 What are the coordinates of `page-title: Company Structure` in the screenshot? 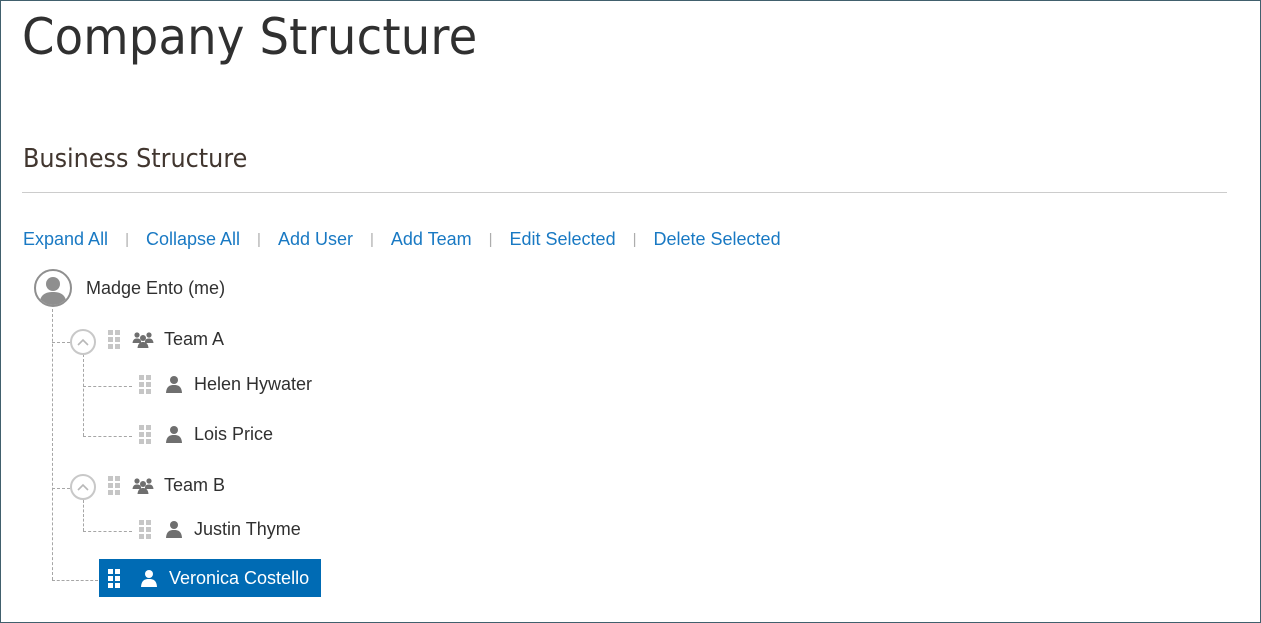 It's located at (250, 37).